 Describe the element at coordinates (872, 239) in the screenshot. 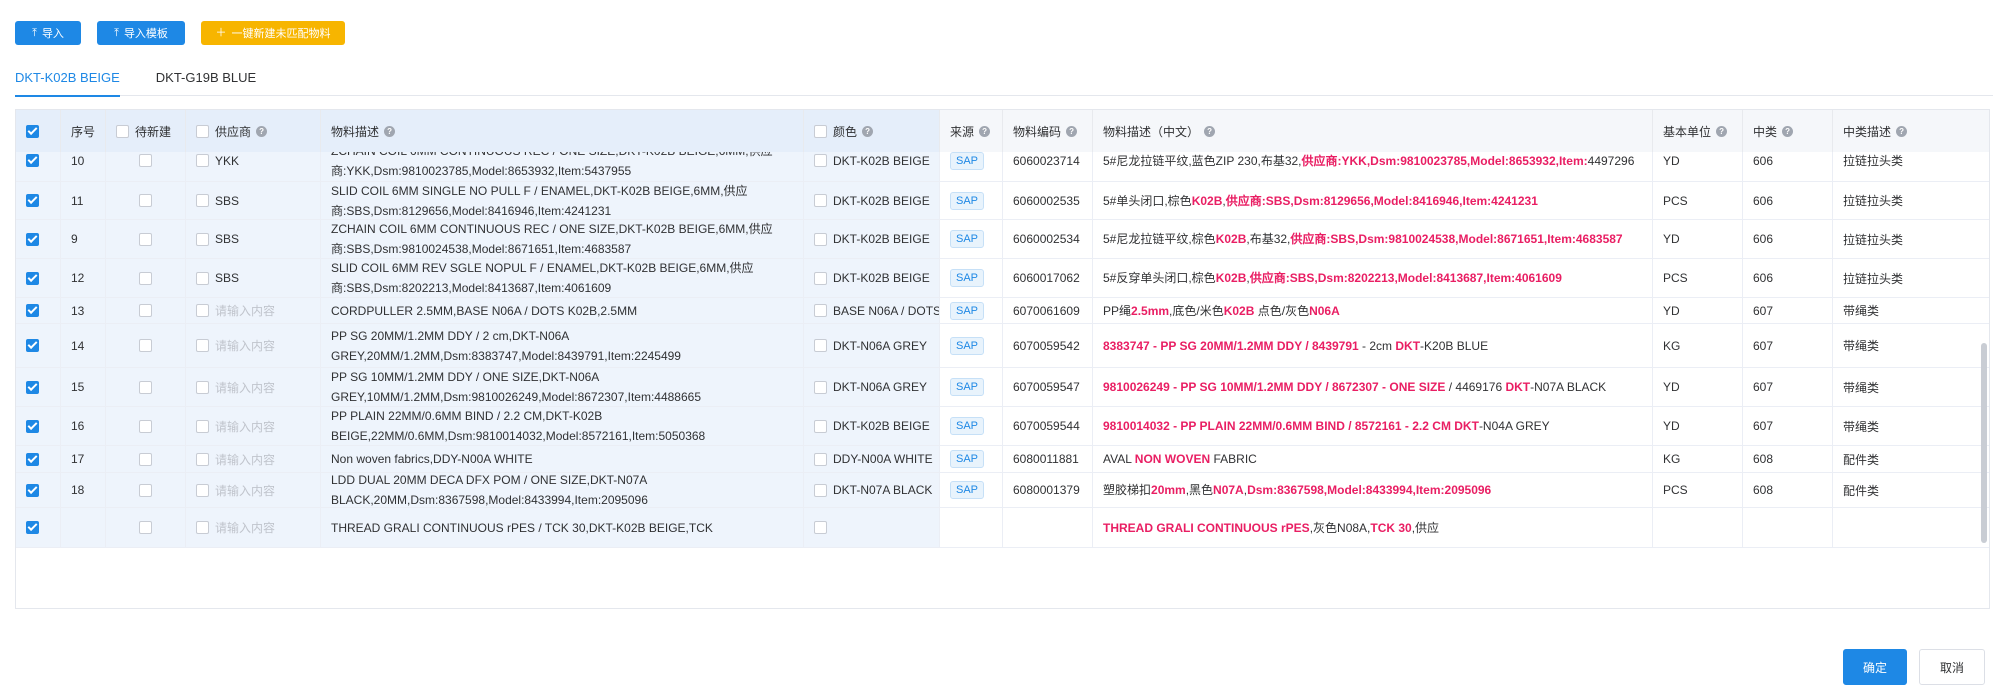

I see `cell-color: DKT-K02B BEIGE` at that location.